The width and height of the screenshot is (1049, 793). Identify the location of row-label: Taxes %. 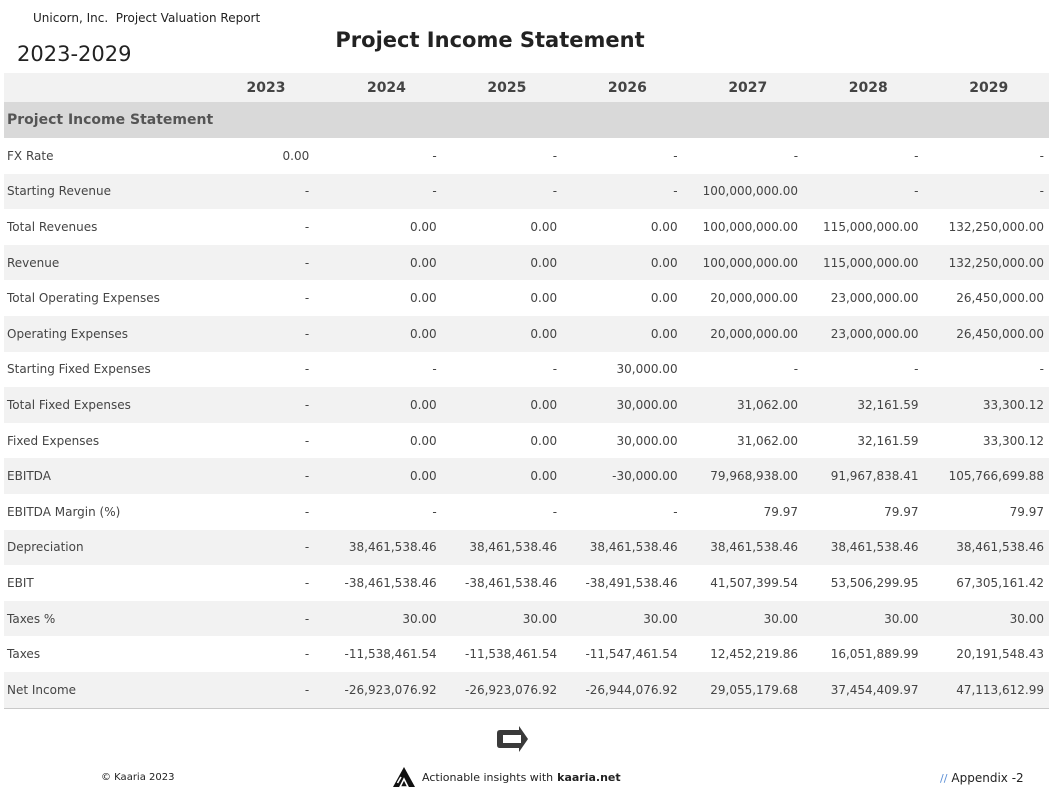
(105, 618).